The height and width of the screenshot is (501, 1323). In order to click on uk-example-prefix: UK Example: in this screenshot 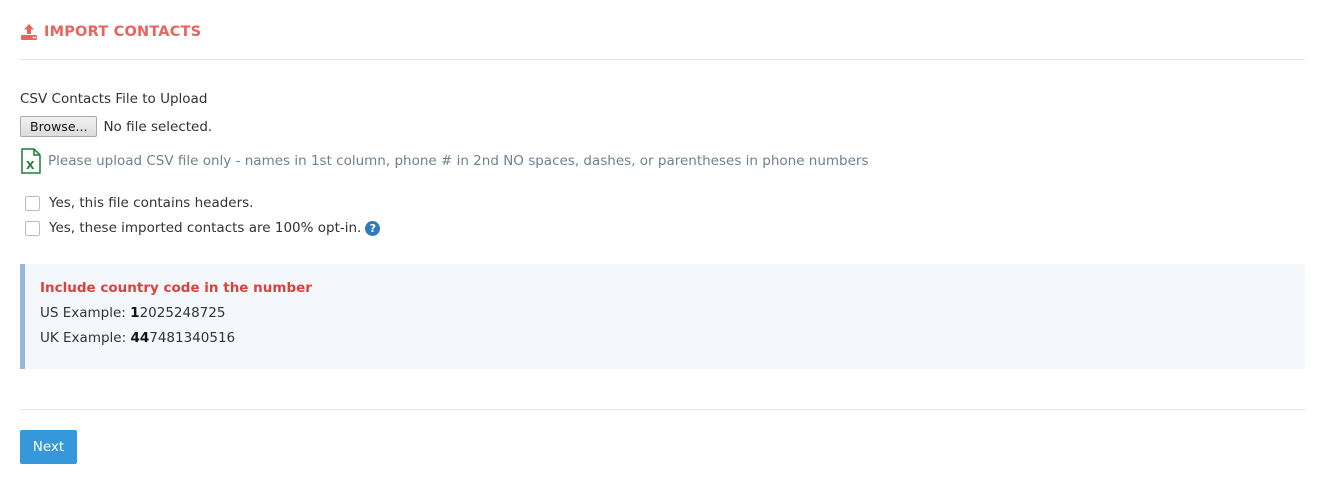, I will do `click(85, 338)`.